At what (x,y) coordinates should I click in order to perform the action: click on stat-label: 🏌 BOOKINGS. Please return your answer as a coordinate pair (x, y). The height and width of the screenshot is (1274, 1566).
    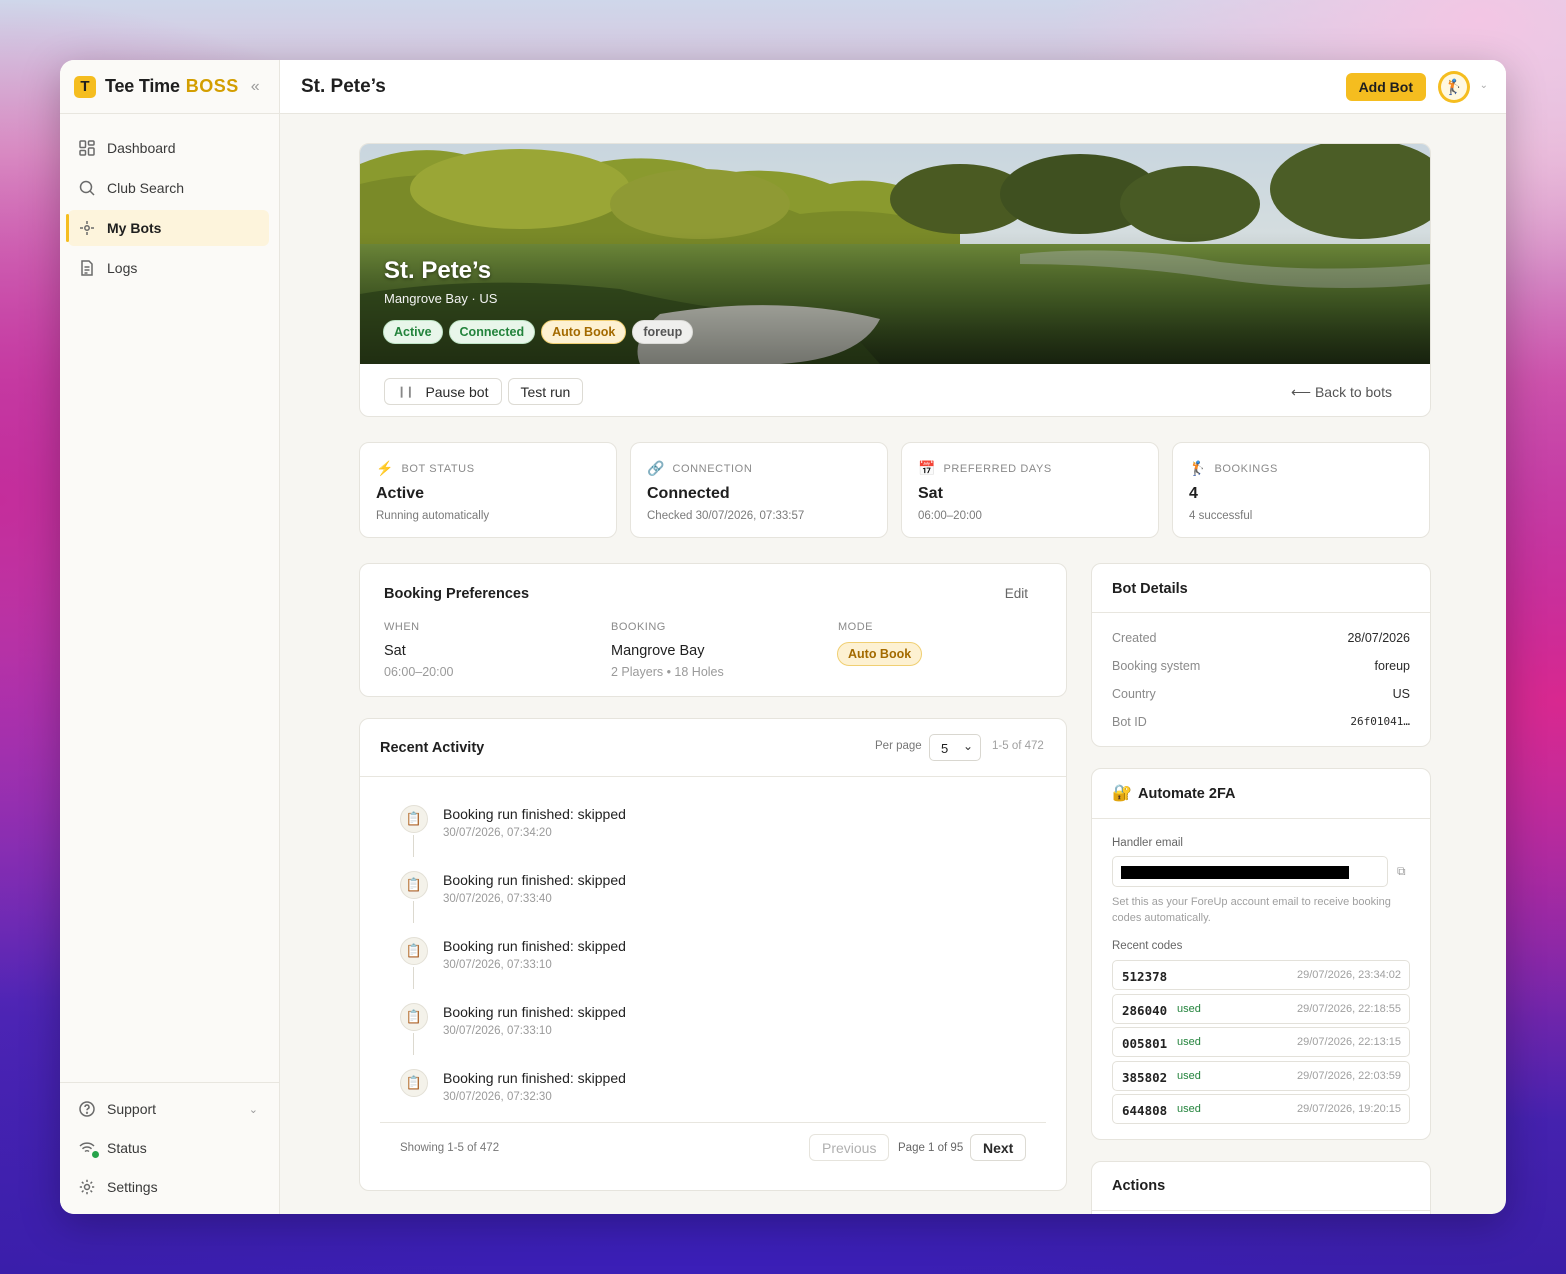
    Looking at the image, I should click on (1233, 468).